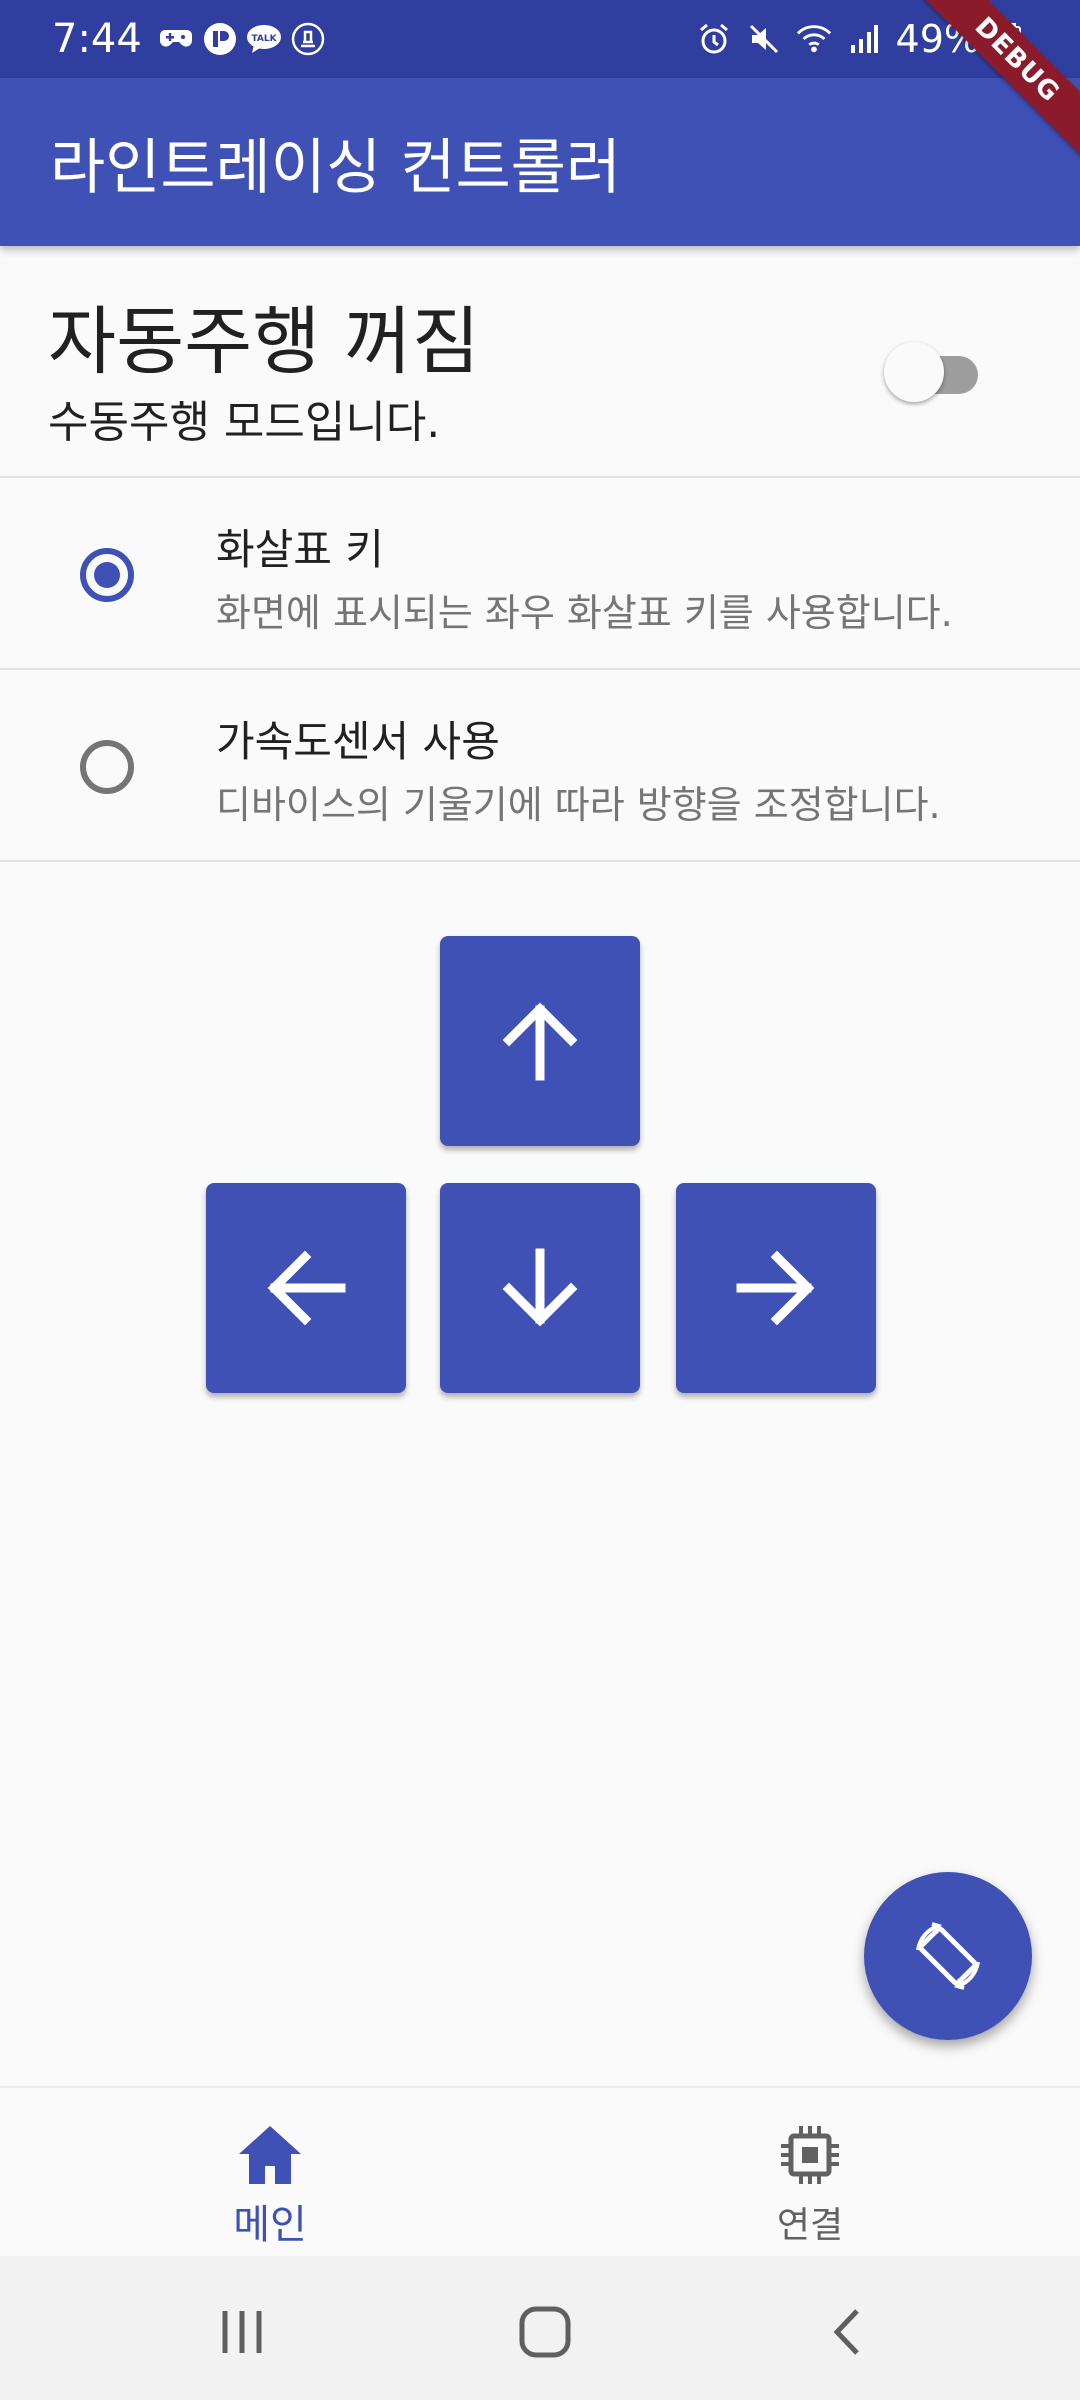  What do you see at coordinates (810, 2225) in the screenshot?
I see `nav-label: 연결` at bounding box center [810, 2225].